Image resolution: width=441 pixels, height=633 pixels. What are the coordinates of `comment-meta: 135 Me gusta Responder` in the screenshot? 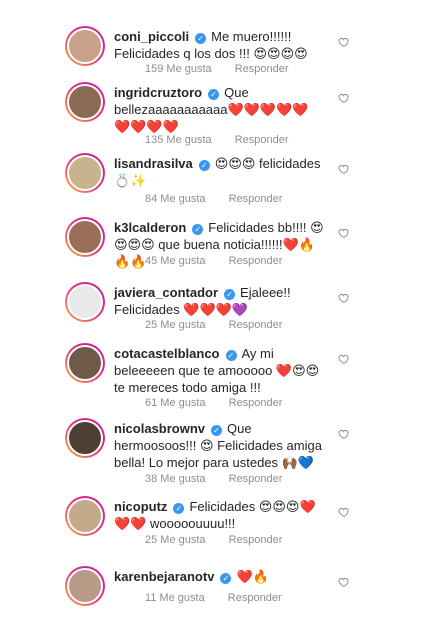 It's located at (217, 140).